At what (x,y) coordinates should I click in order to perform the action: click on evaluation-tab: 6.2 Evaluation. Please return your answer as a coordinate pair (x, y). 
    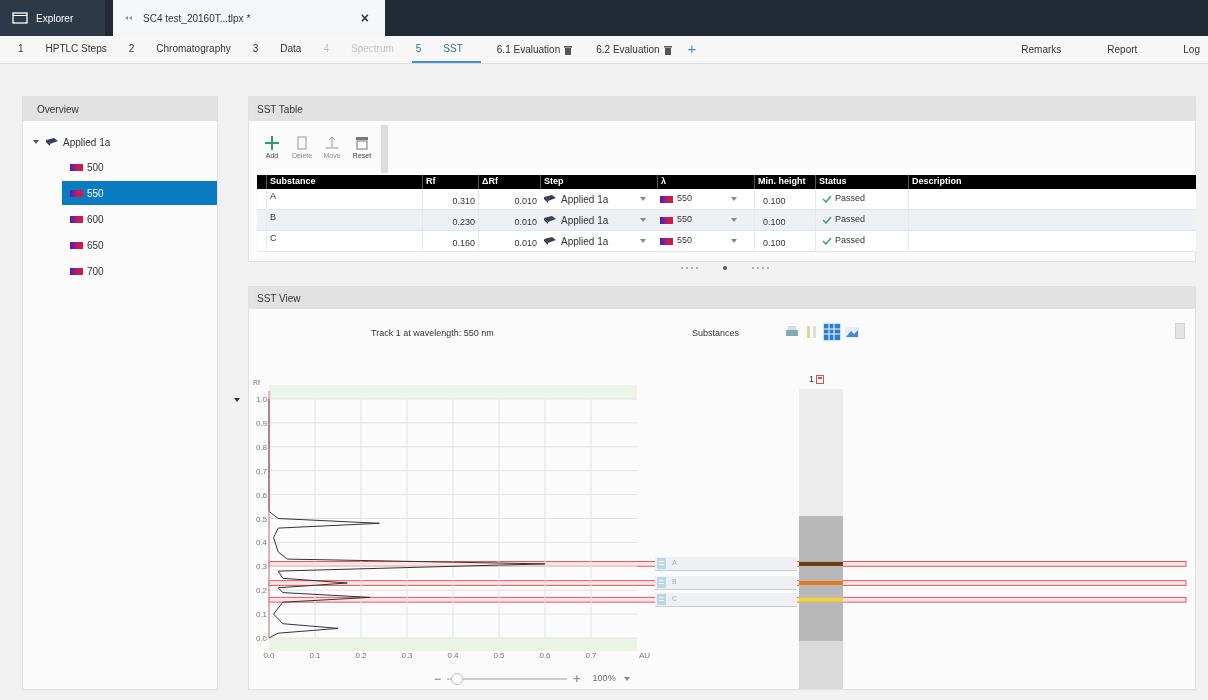
    Looking at the image, I should click on (634, 49).